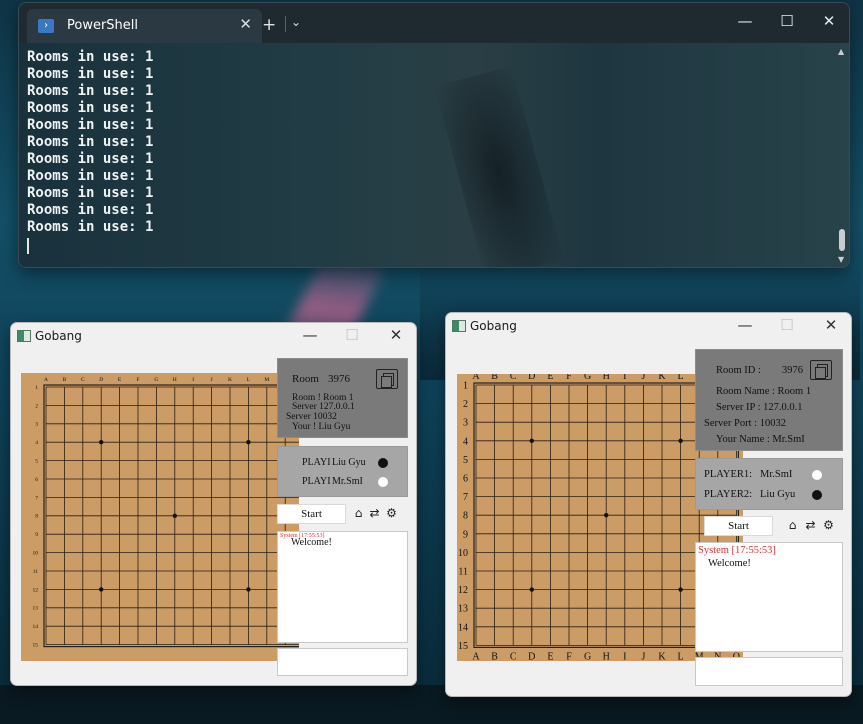 The width and height of the screenshot is (863, 724). Describe the element at coordinates (434, 23) in the screenshot. I see `powershell-titlebar: › PowerShell ✕ + ⌄ — ☐ ✕` at that location.